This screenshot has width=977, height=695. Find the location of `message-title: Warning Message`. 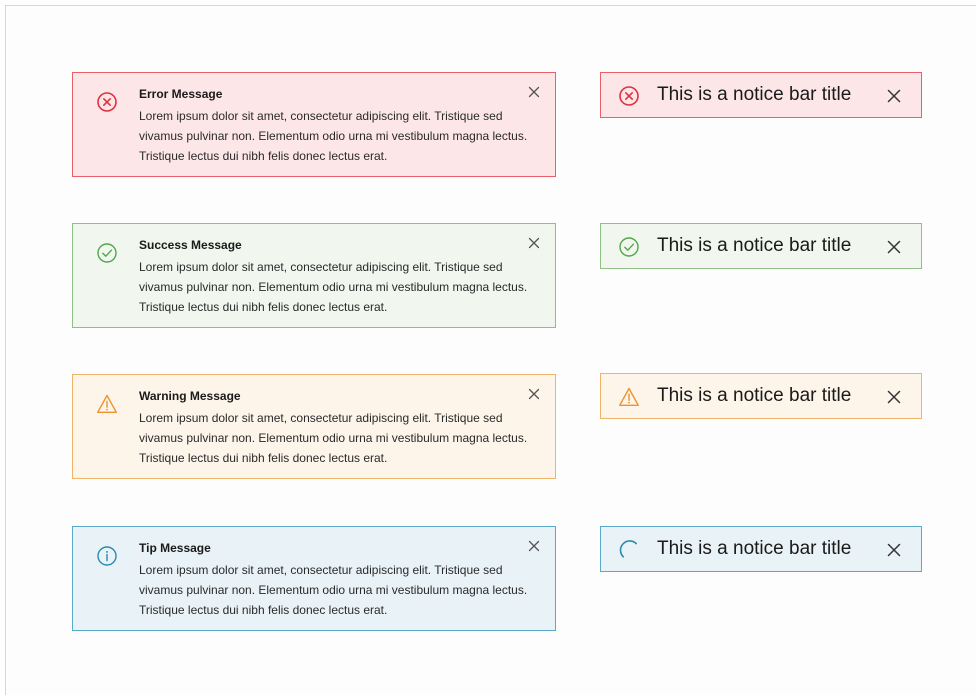

message-title: Warning Message is located at coordinates (190, 396).